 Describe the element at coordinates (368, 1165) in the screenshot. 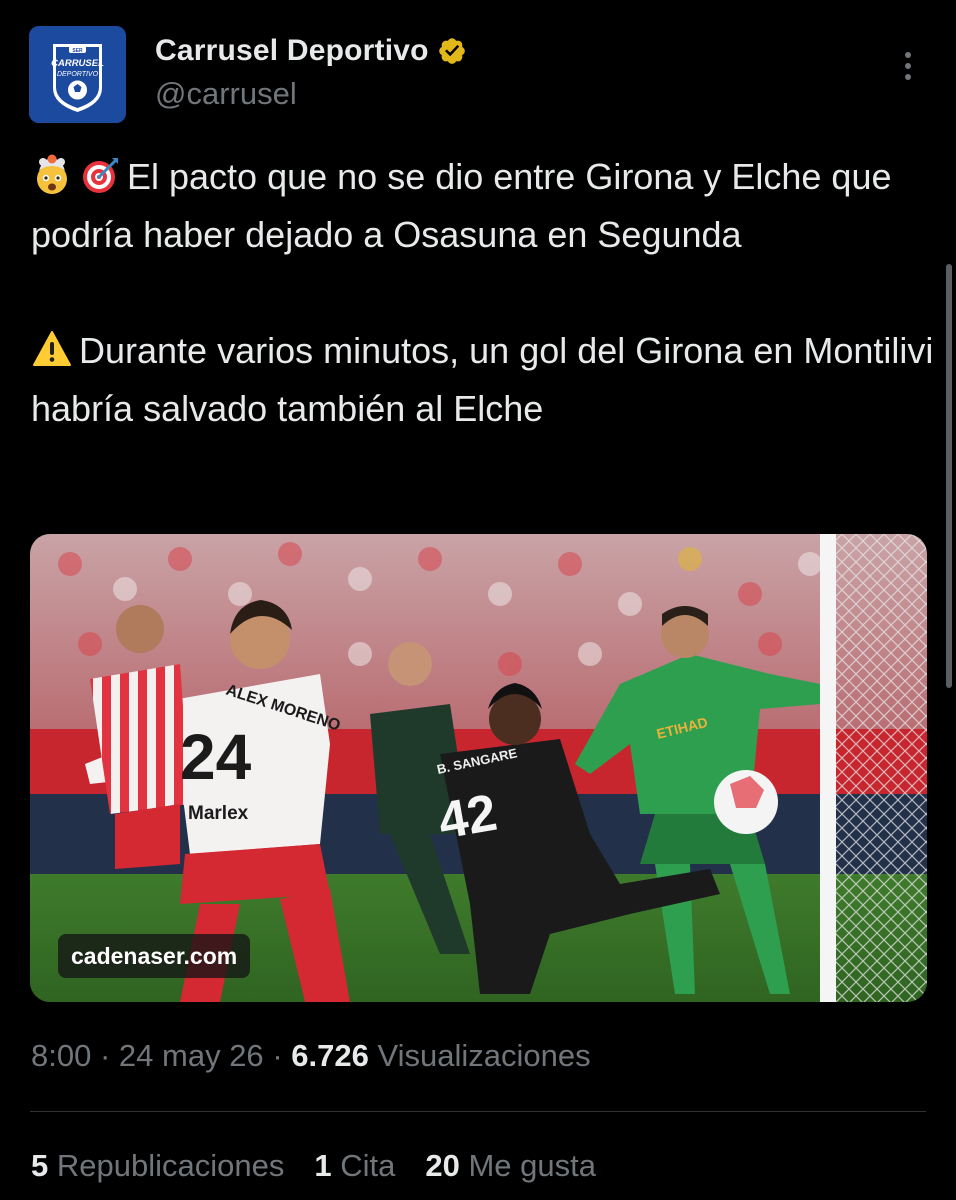

I see `quotes-label: Cita` at that location.